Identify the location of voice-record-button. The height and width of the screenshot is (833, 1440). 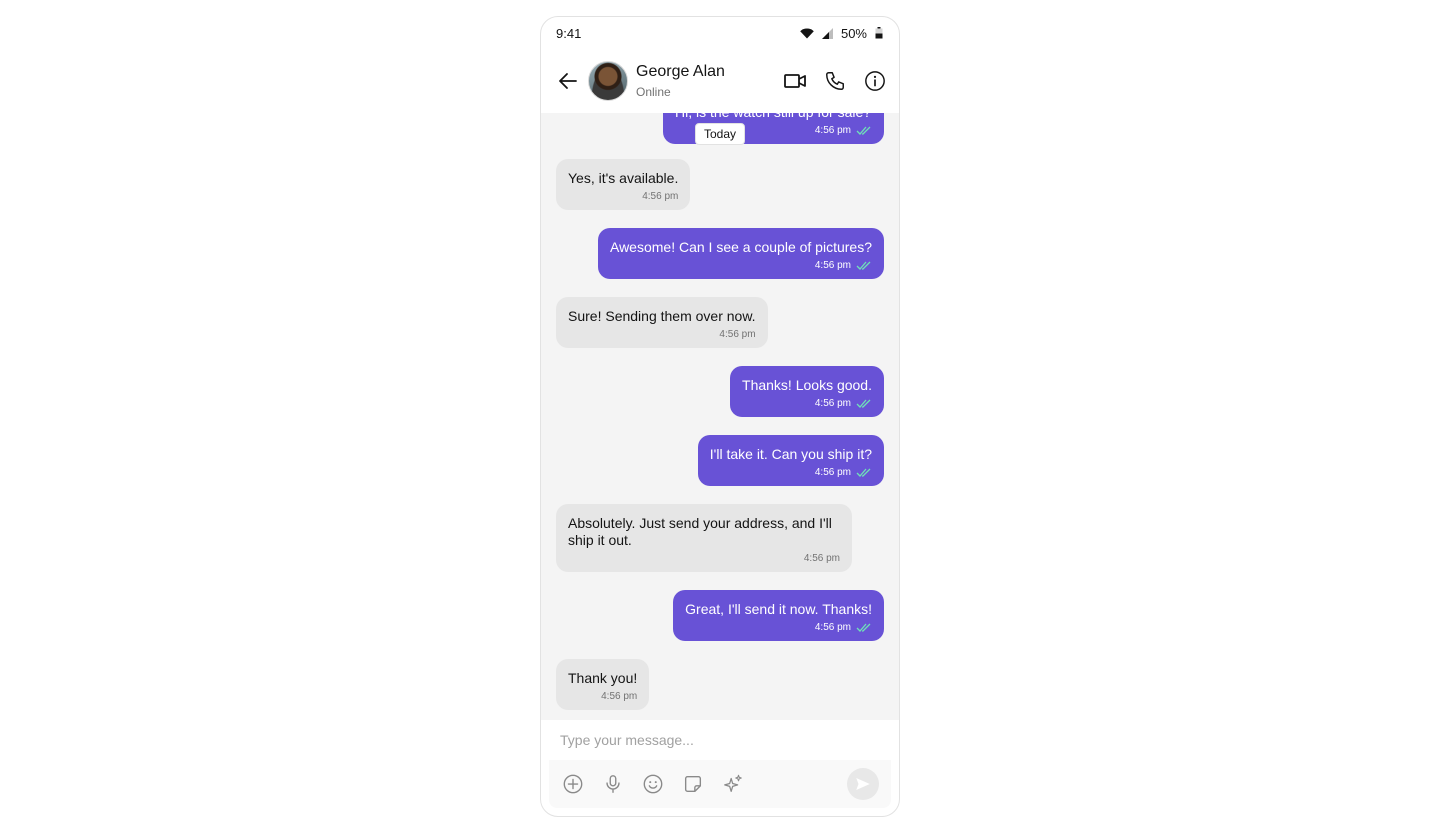
(613, 784).